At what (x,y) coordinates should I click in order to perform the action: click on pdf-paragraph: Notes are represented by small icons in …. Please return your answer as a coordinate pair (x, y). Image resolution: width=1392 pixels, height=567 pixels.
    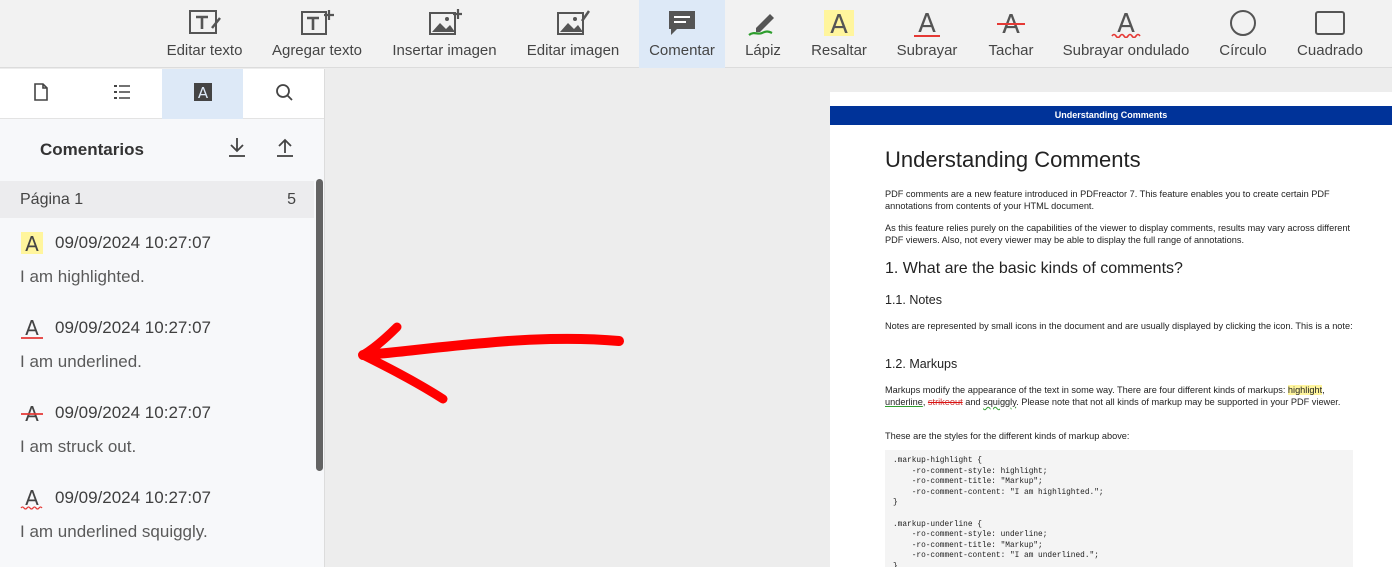
    Looking at the image, I should click on (1119, 326).